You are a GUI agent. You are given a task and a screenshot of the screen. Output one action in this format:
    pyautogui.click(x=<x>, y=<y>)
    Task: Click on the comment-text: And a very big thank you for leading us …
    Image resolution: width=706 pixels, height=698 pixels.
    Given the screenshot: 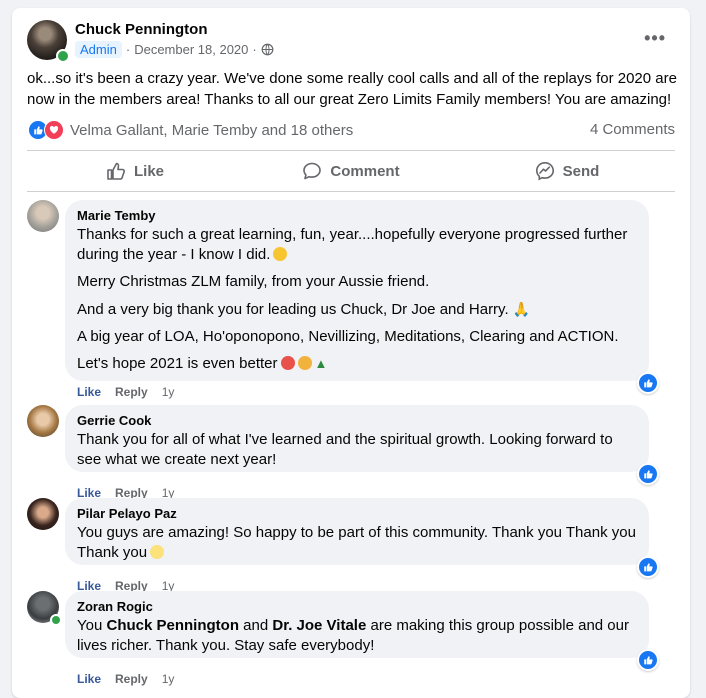 What is the action you would take?
    pyautogui.click(x=293, y=309)
    